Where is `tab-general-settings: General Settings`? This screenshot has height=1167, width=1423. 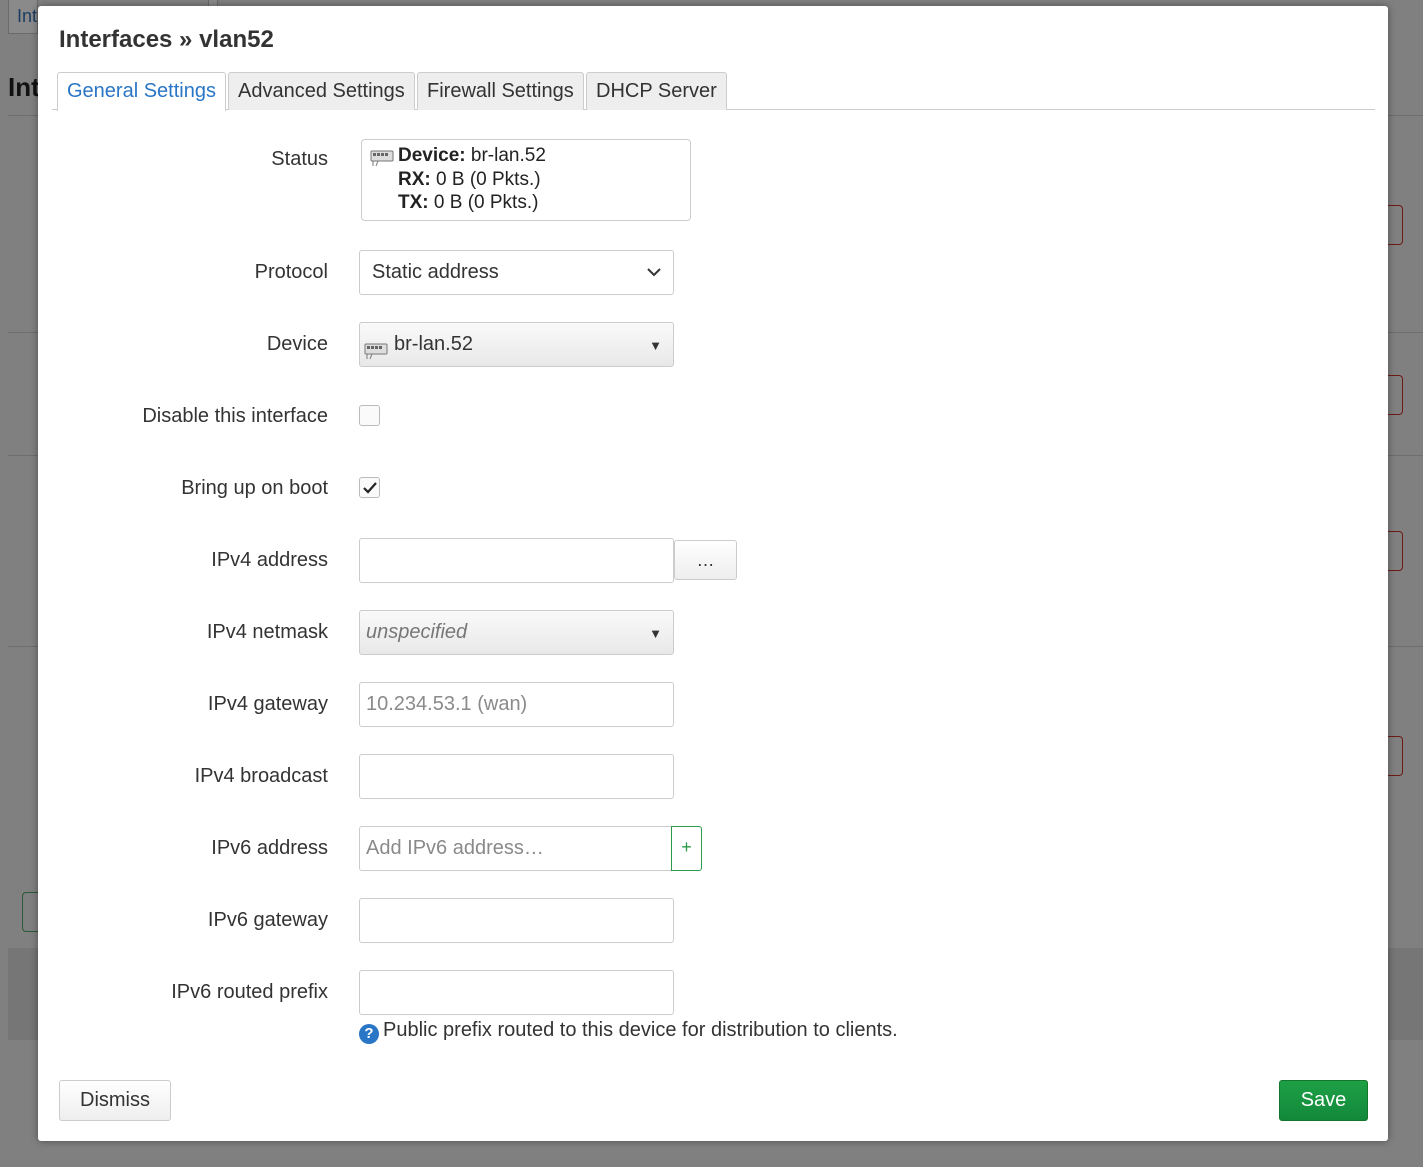
tab-general-settings: General Settings is located at coordinates (141, 91).